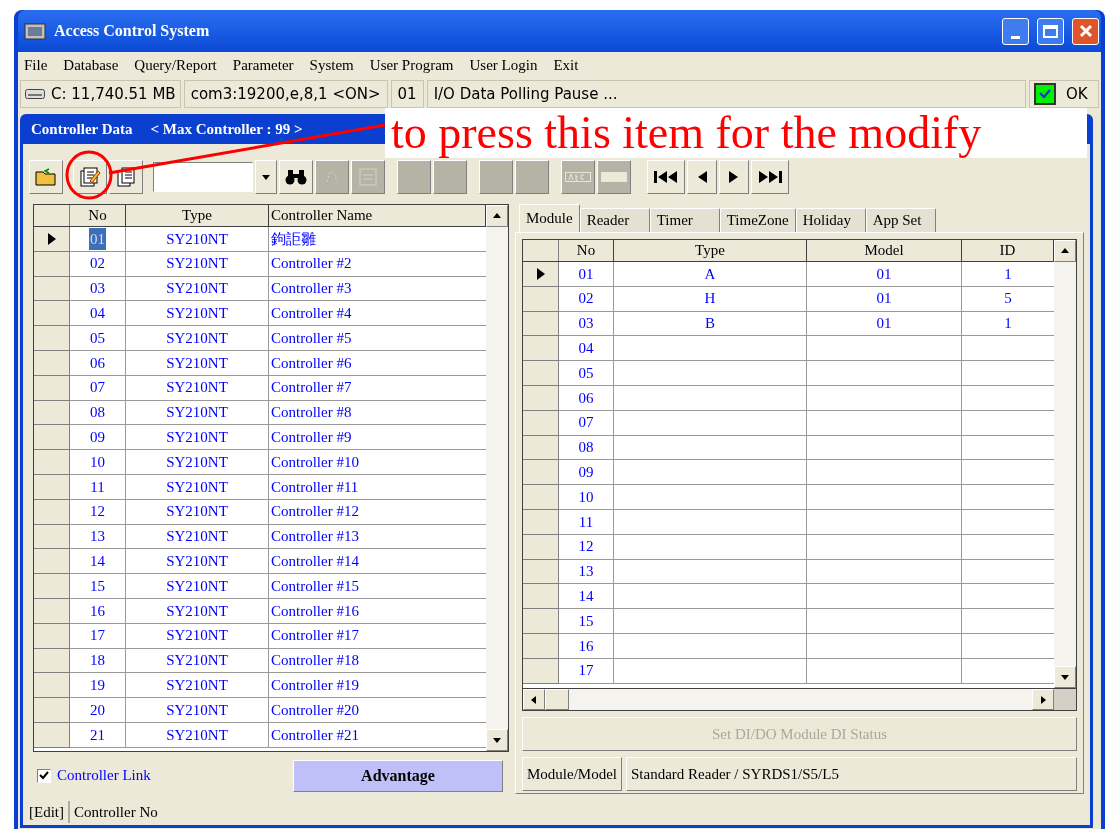 Image resolution: width=1105 pixels, height=829 pixels. What do you see at coordinates (35, 94) in the screenshot?
I see `drive-icon` at bounding box center [35, 94].